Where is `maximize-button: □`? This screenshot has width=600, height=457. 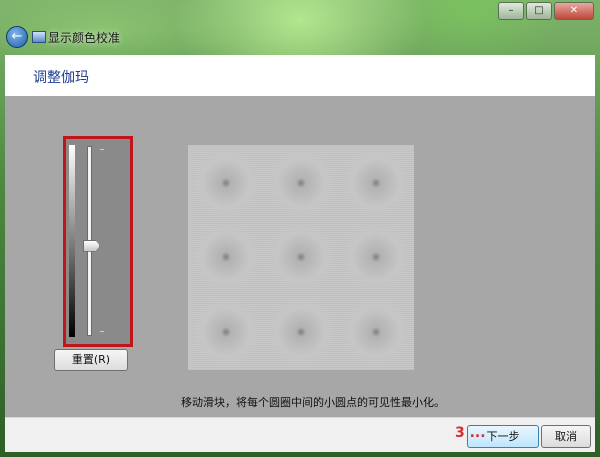 maximize-button: □ is located at coordinates (539, 11).